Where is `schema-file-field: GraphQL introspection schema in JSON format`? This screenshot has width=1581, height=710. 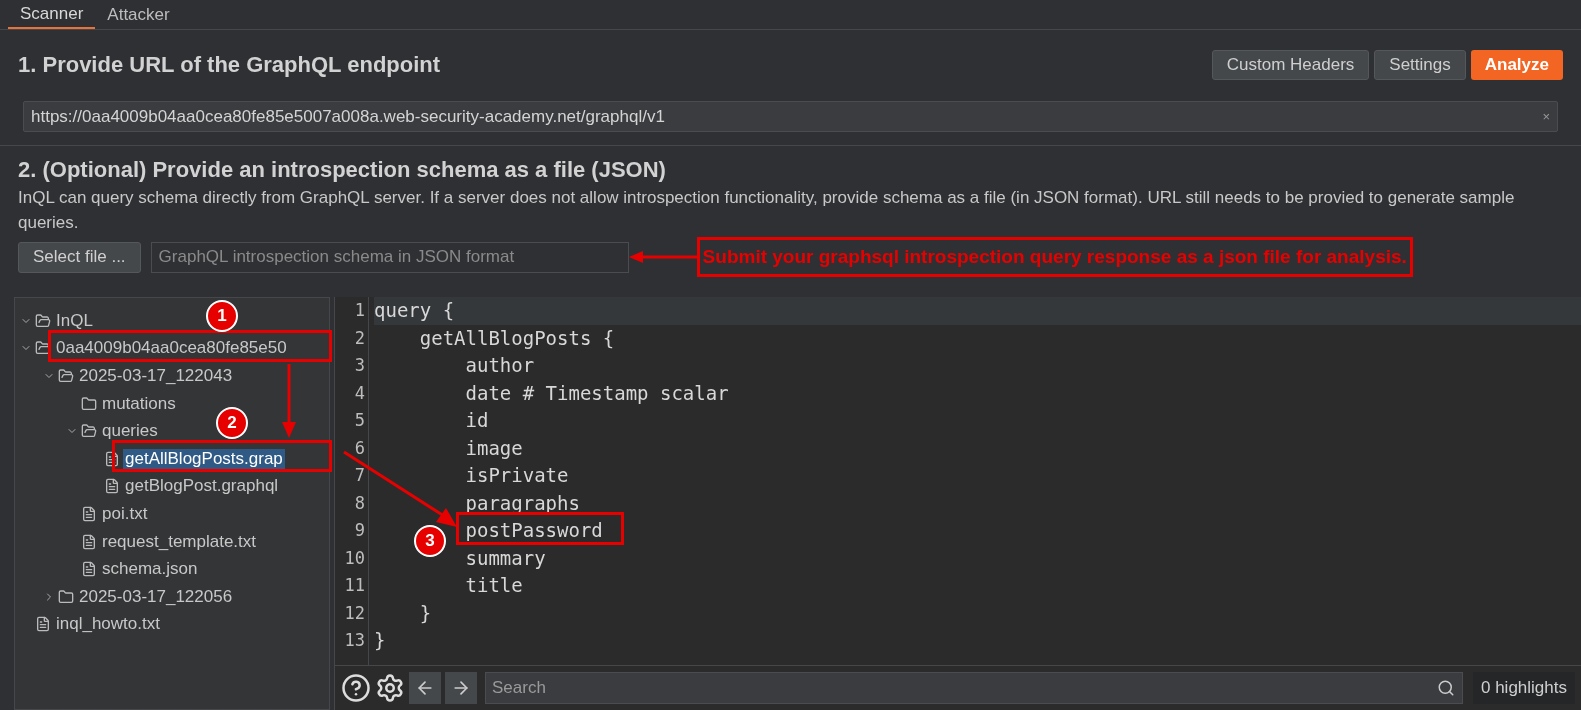 schema-file-field: GraphQL introspection schema in JSON format is located at coordinates (389, 257).